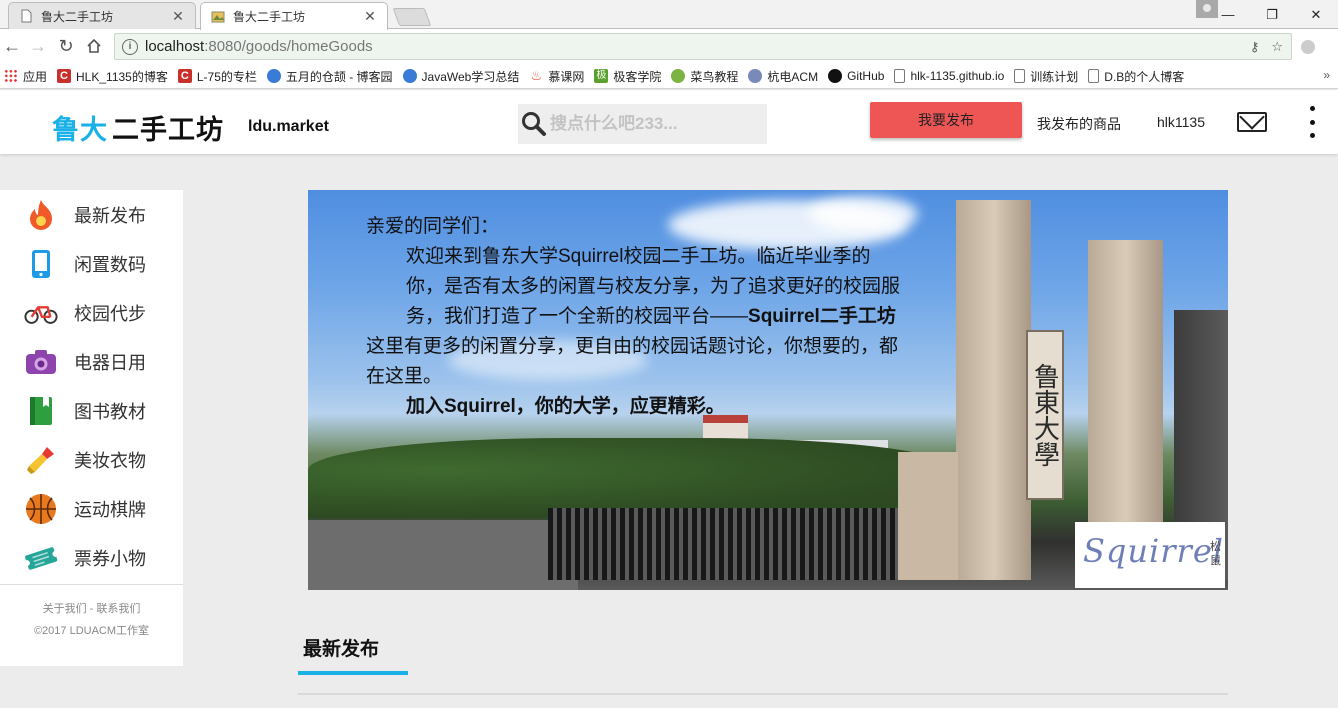 The width and height of the screenshot is (1338, 708). I want to click on browser-tab: 鲁大二手工坊 ✕, so click(102, 15).